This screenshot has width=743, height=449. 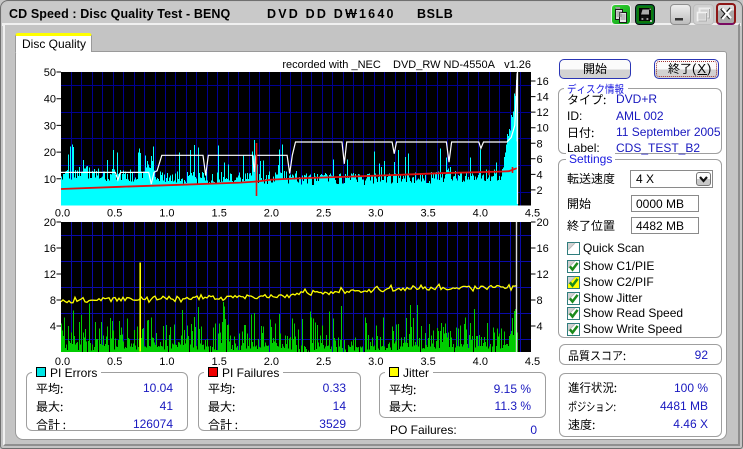 What do you see at coordinates (50, 126) in the screenshot?
I see `svg-text: 30` at bounding box center [50, 126].